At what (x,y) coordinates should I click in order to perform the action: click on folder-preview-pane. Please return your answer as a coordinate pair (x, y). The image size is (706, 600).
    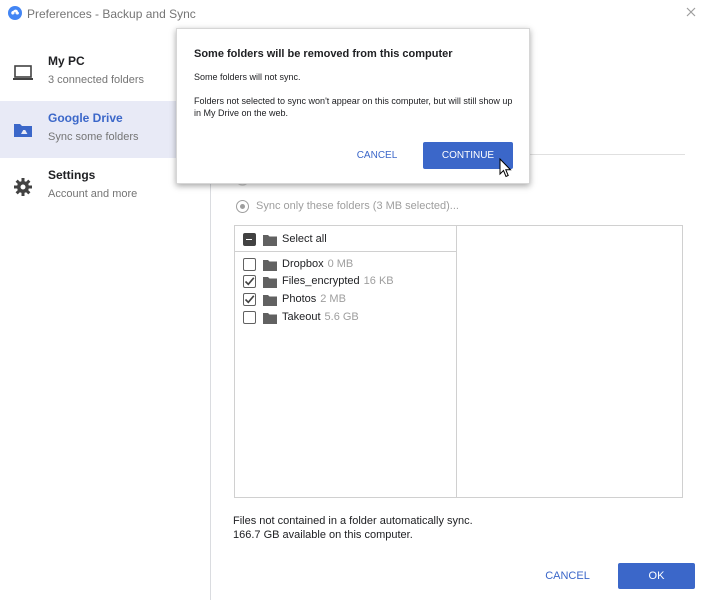
    Looking at the image, I should click on (570, 361).